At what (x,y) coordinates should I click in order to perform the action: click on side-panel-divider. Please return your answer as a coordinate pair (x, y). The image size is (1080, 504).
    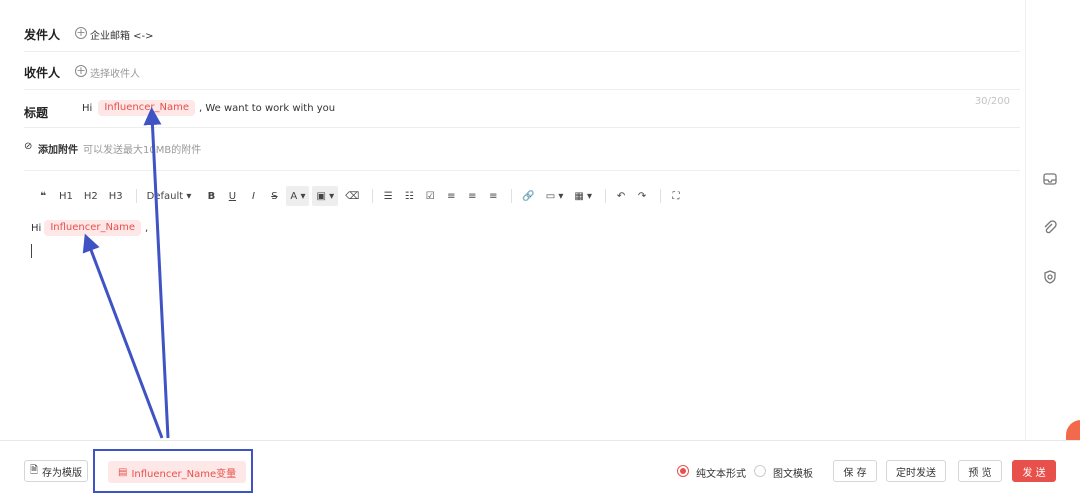
    Looking at the image, I should click on (1025, 220).